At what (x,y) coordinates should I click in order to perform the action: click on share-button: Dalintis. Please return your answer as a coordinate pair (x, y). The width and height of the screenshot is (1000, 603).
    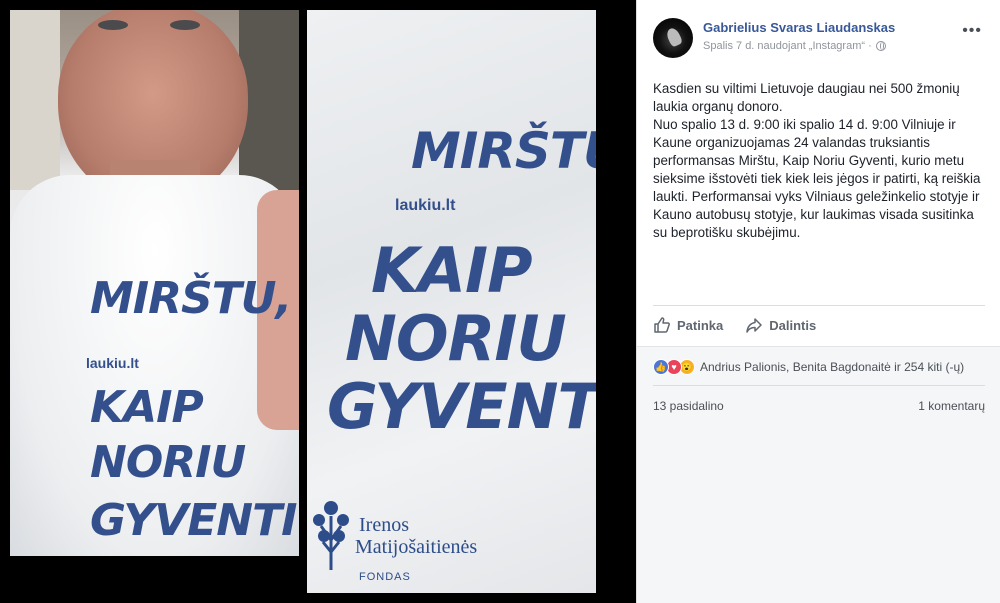
    Looking at the image, I should click on (780, 325).